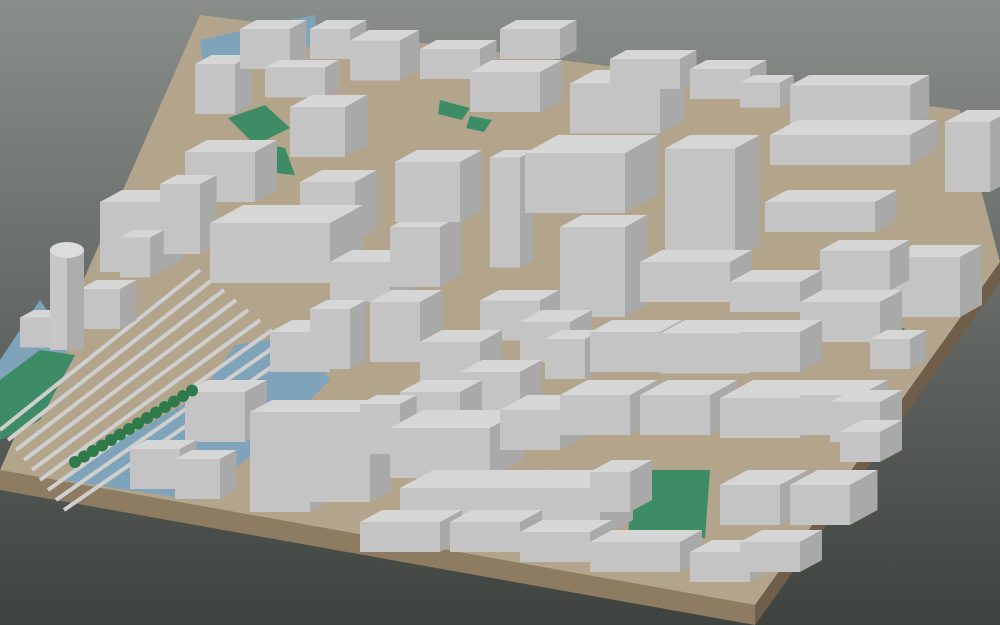  What do you see at coordinates (192, 390) in the screenshot?
I see `tree` at bounding box center [192, 390].